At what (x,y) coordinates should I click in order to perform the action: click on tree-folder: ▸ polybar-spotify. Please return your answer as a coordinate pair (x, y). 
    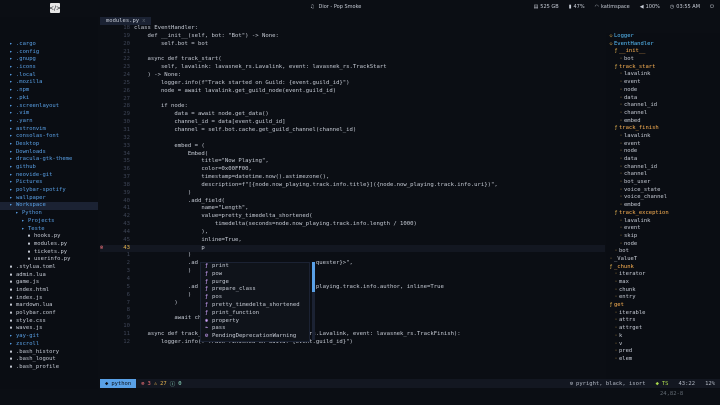
    Looking at the image, I should click on (49, 191).